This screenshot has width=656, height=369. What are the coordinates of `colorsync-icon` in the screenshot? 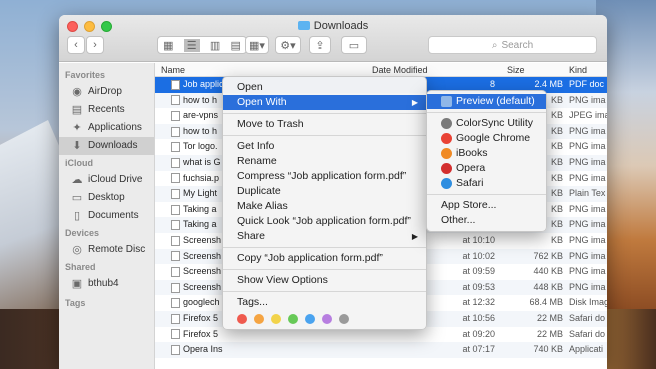 It's located at (446, 123).